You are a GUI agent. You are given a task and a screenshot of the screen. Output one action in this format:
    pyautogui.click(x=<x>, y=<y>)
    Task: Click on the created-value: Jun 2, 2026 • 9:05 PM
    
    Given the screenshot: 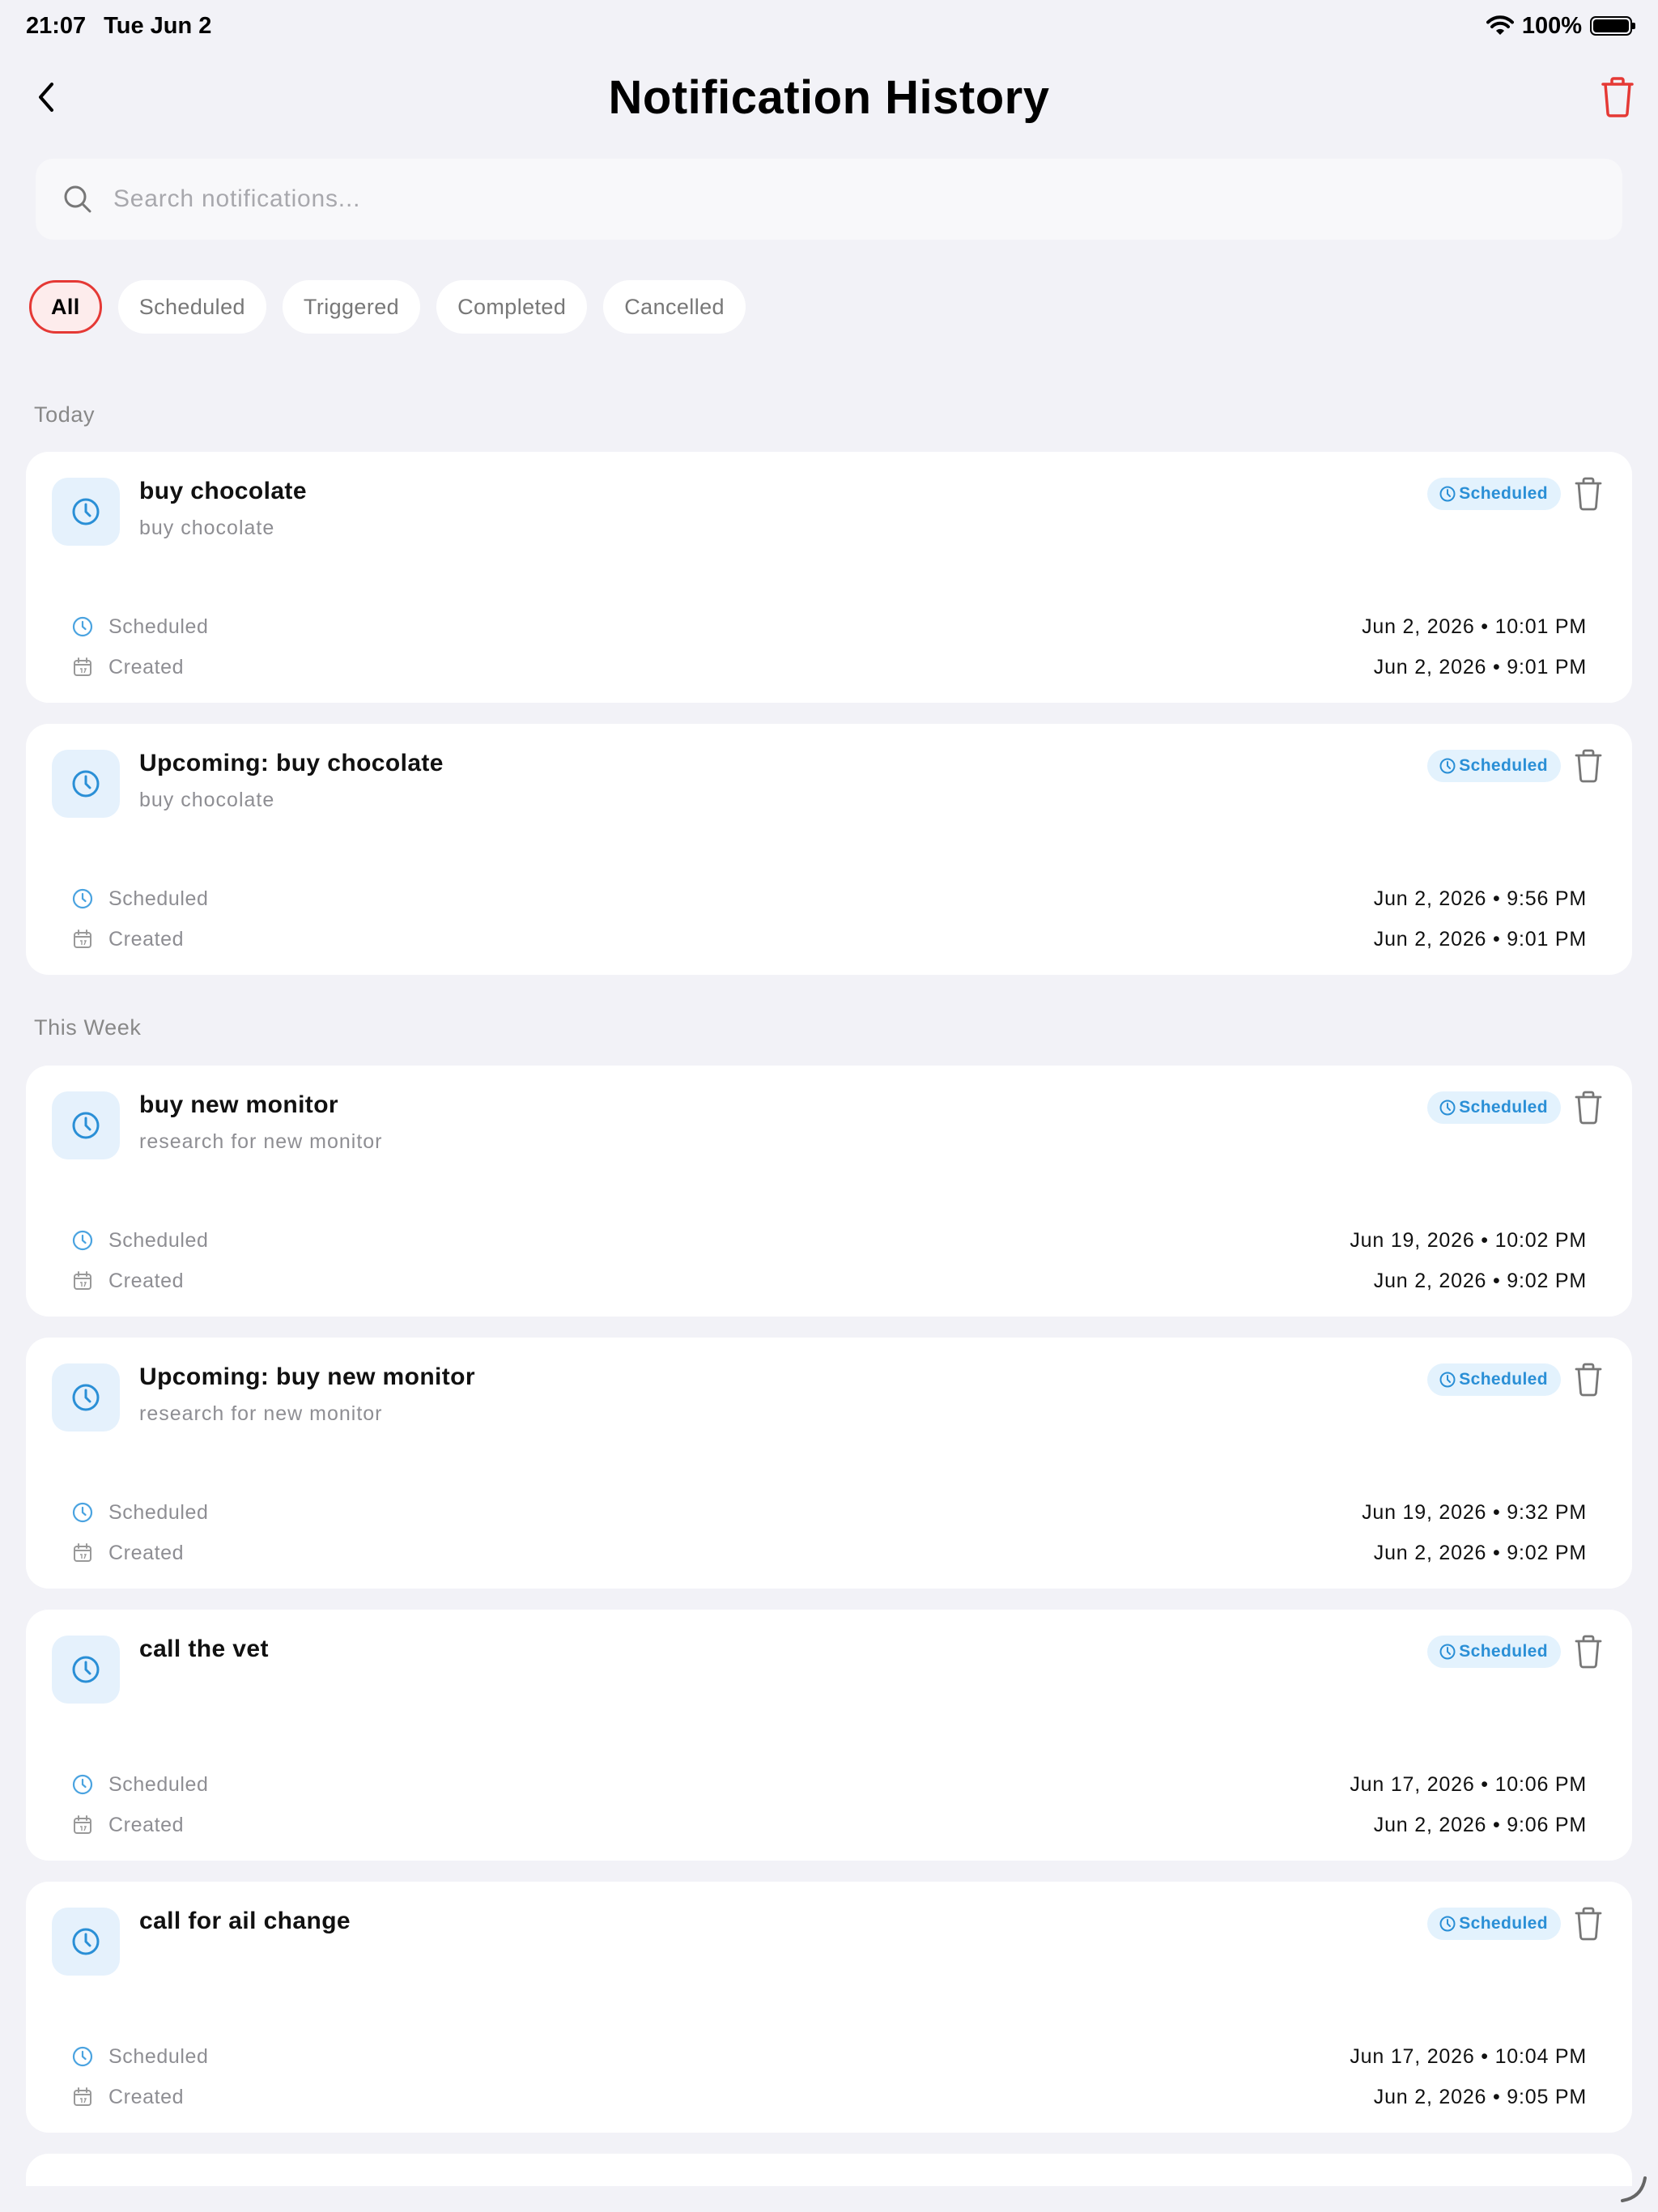 What is the action you would take?
    pyautogui.click(x=1480, y=2097)
    